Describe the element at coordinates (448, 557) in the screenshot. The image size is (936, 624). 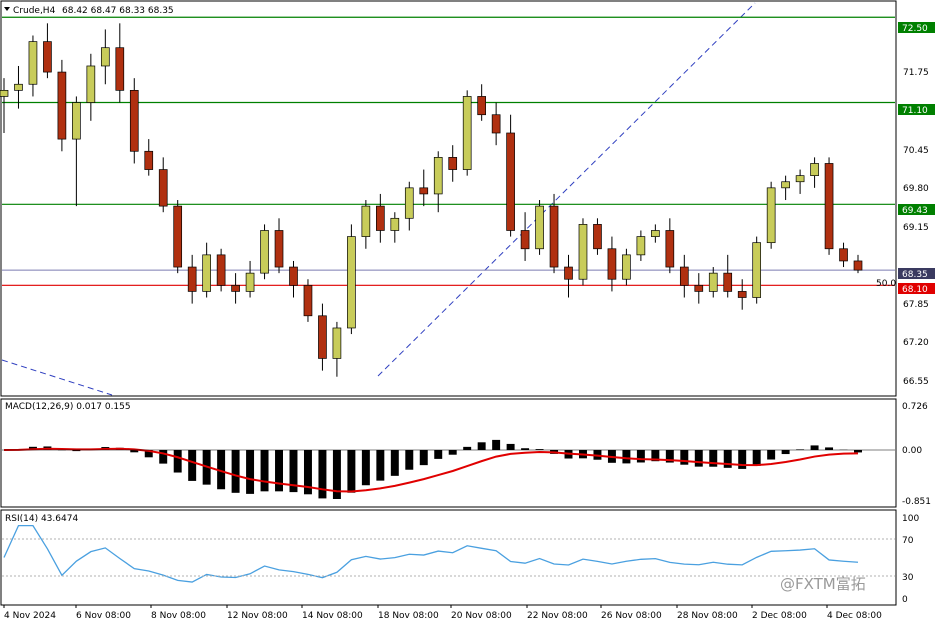
I see `rsi-pane` at that location.